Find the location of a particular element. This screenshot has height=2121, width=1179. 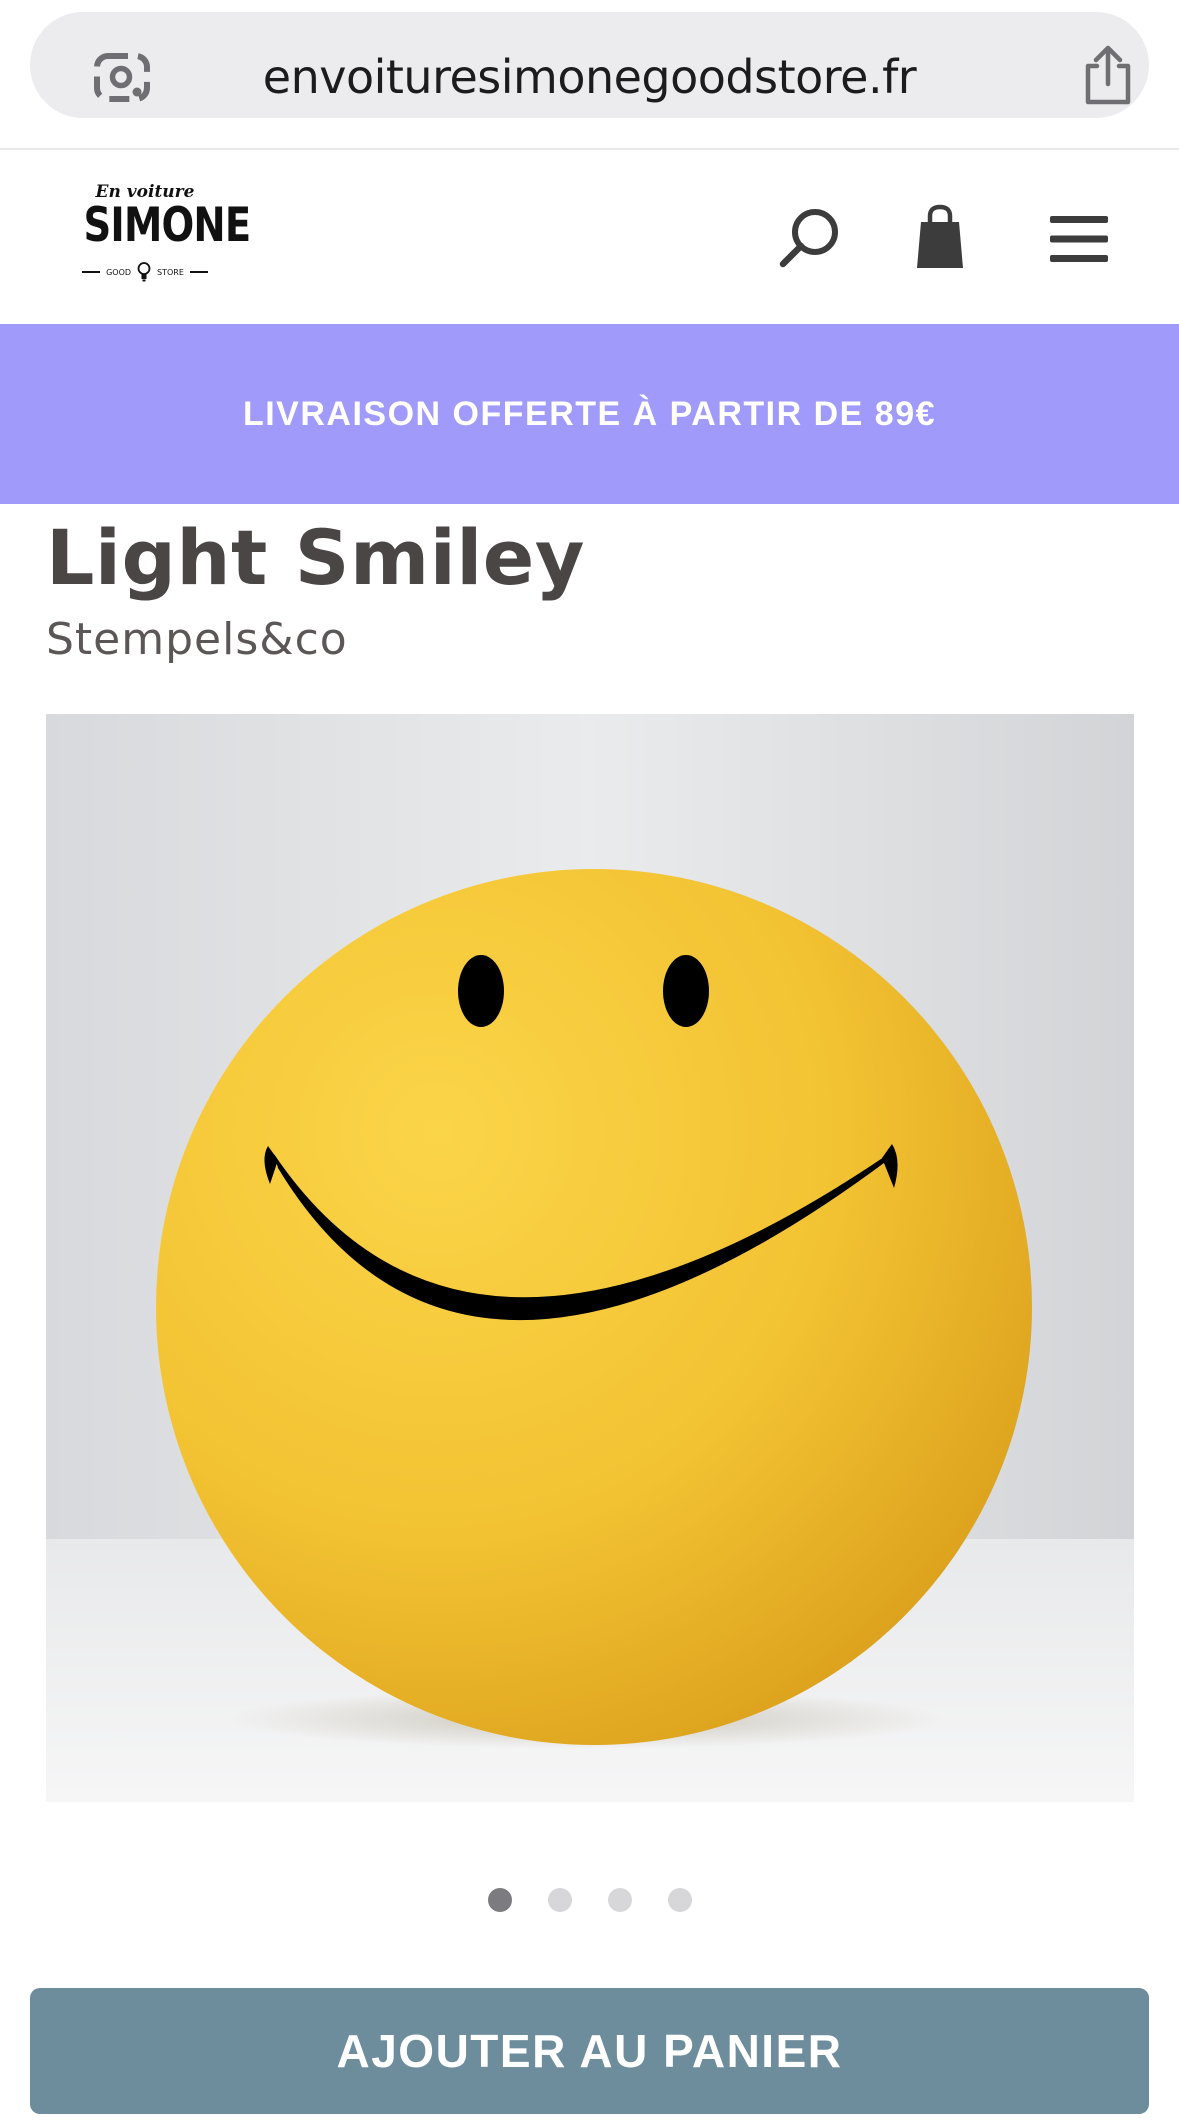

product-brand: Stempels&co is located at coordinates (197, 640).